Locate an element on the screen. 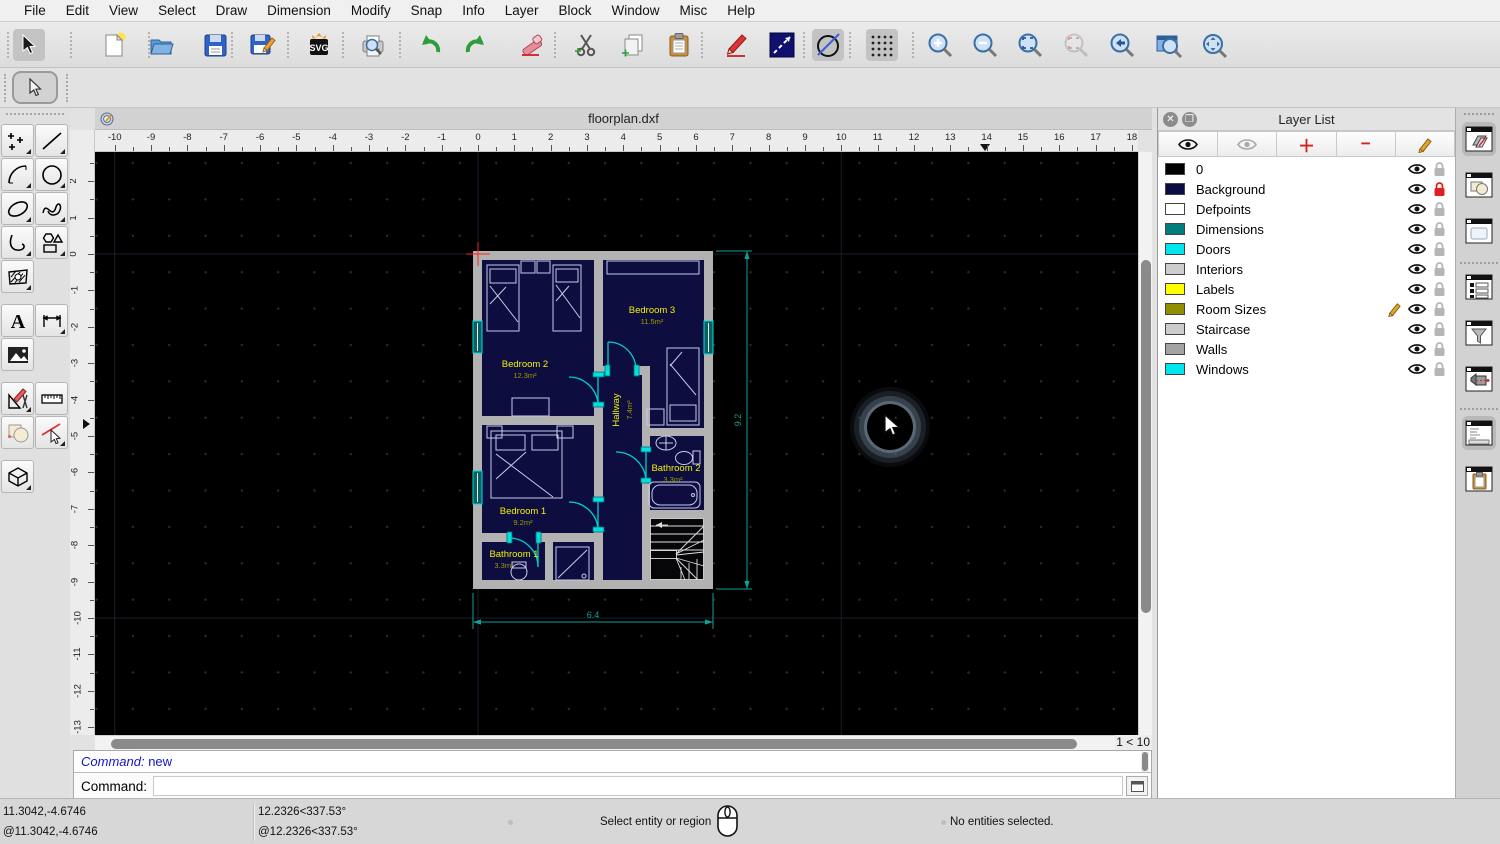  cad-tools-icon is located at coordinates (17, 398).